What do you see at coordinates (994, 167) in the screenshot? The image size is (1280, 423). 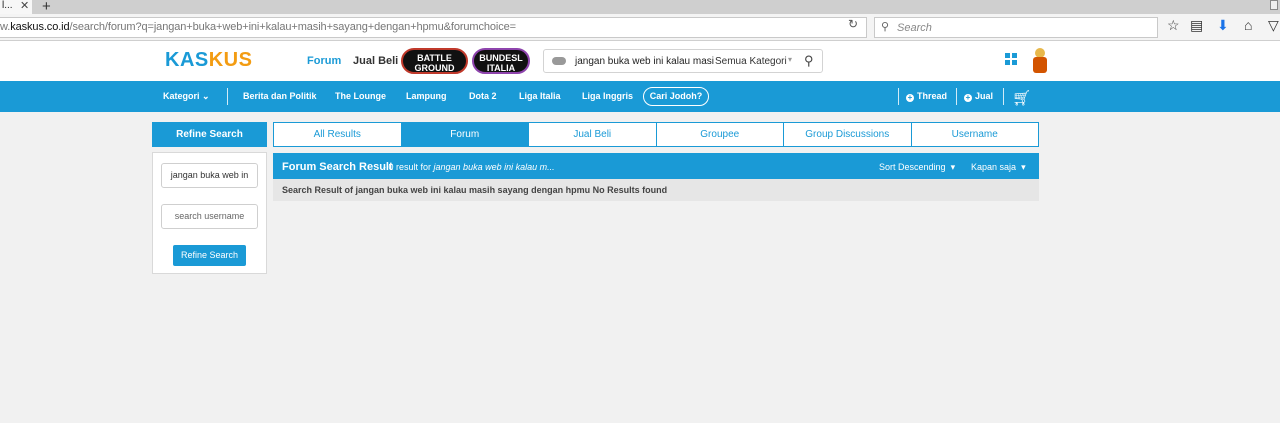 I see `time-label: Kapan saja` at bounding box center [994, 167].